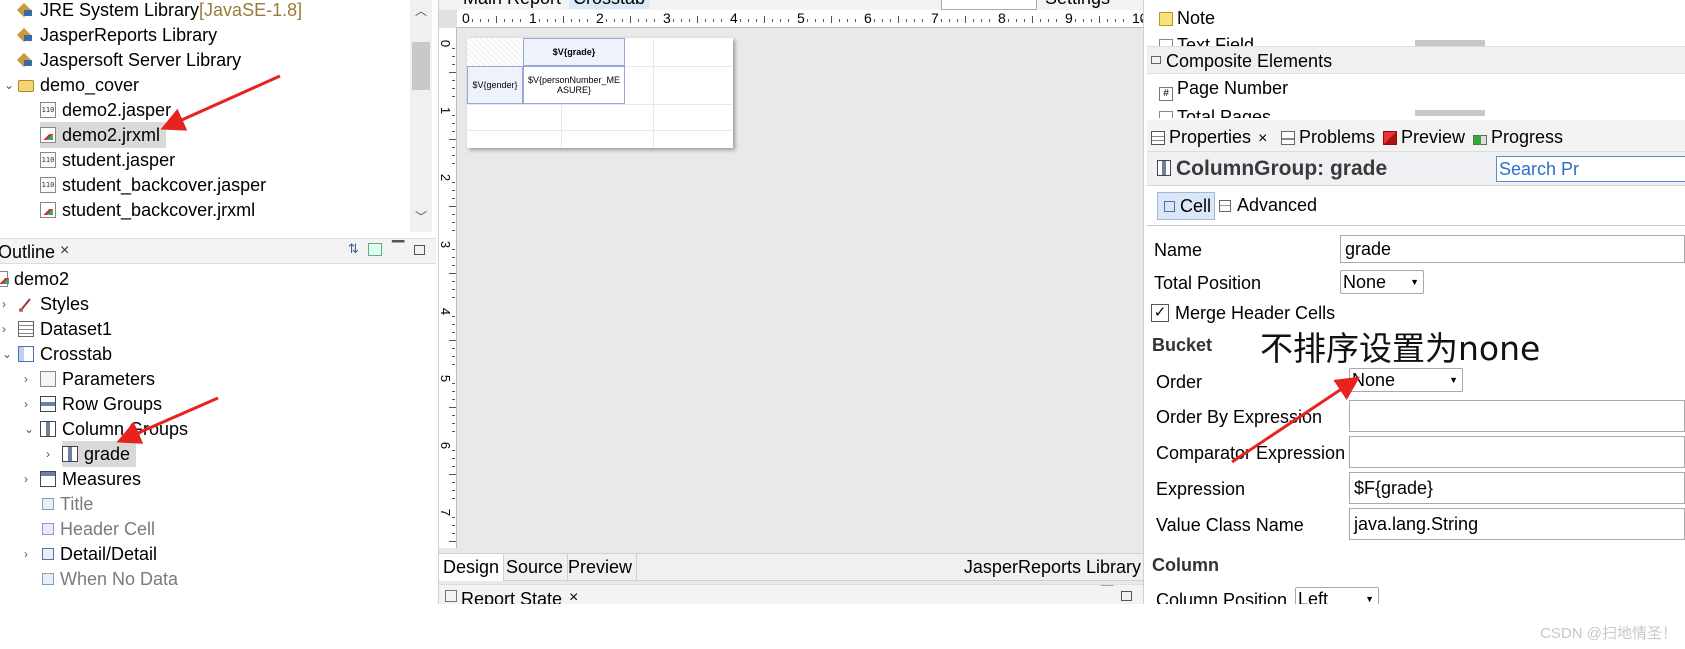 The width and height of the screenshot is (1685, 649). Describe the element at coordinates (421, 66) in the screenshot. I see `scrollbar-thumb` at that location.